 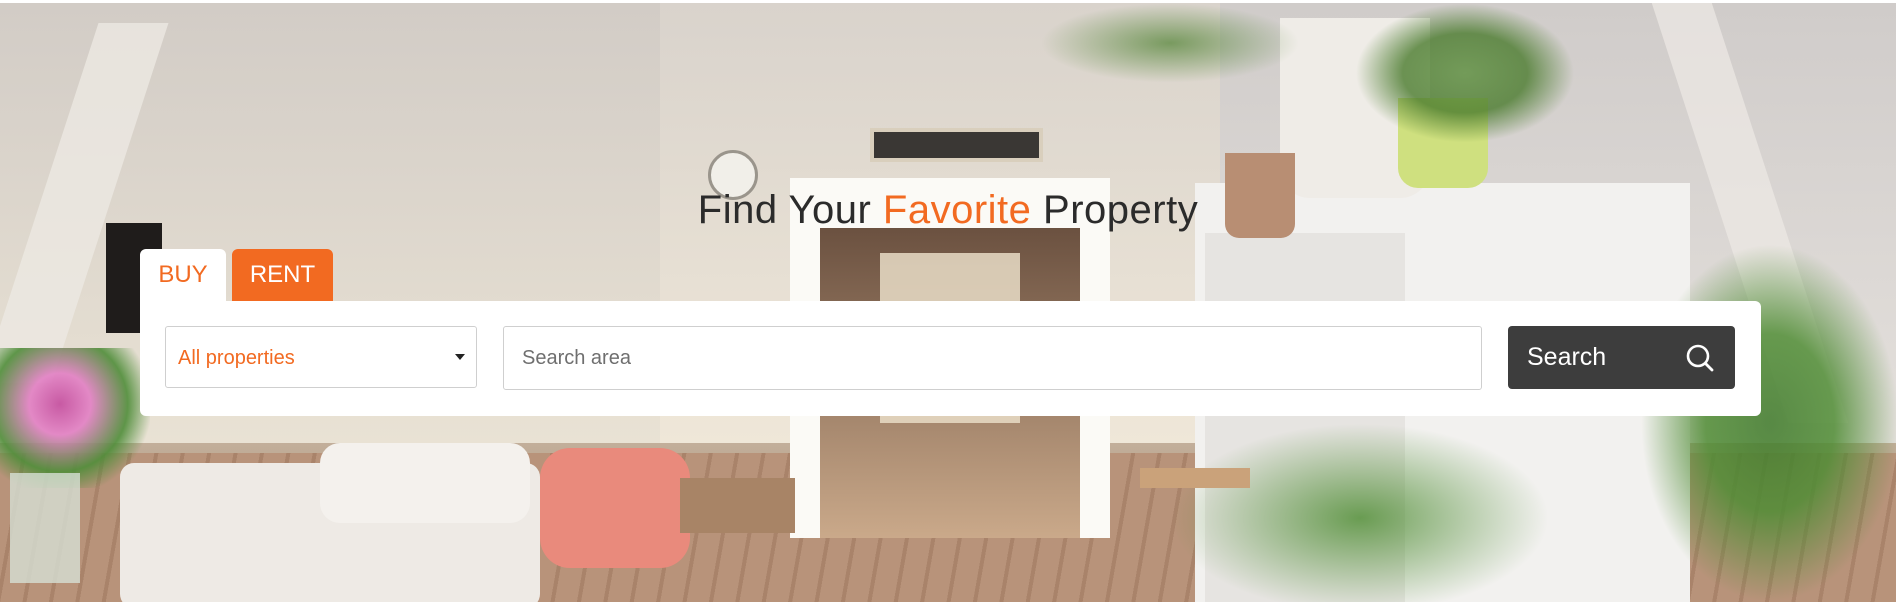 I want to click on hero-title: Find Your Favorite Property, so click(x=948, y=210).